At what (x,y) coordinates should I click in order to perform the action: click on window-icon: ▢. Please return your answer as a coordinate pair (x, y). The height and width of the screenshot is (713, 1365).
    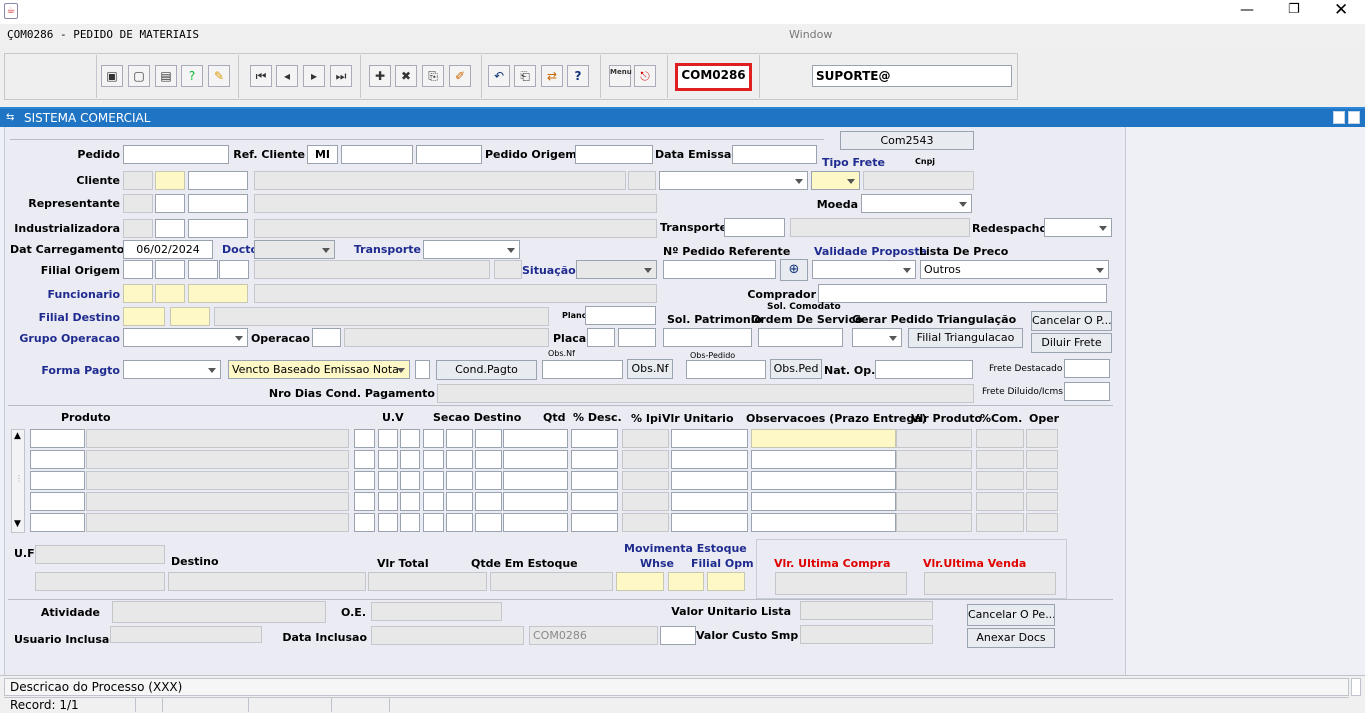
    Looking at the image, I should click on (139, 76).